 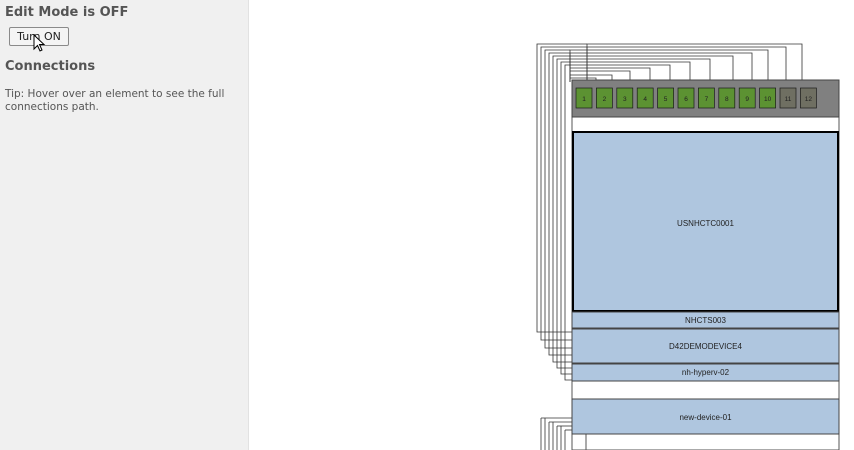 I want to click on port-number: 11, so click(x=788, y=99).